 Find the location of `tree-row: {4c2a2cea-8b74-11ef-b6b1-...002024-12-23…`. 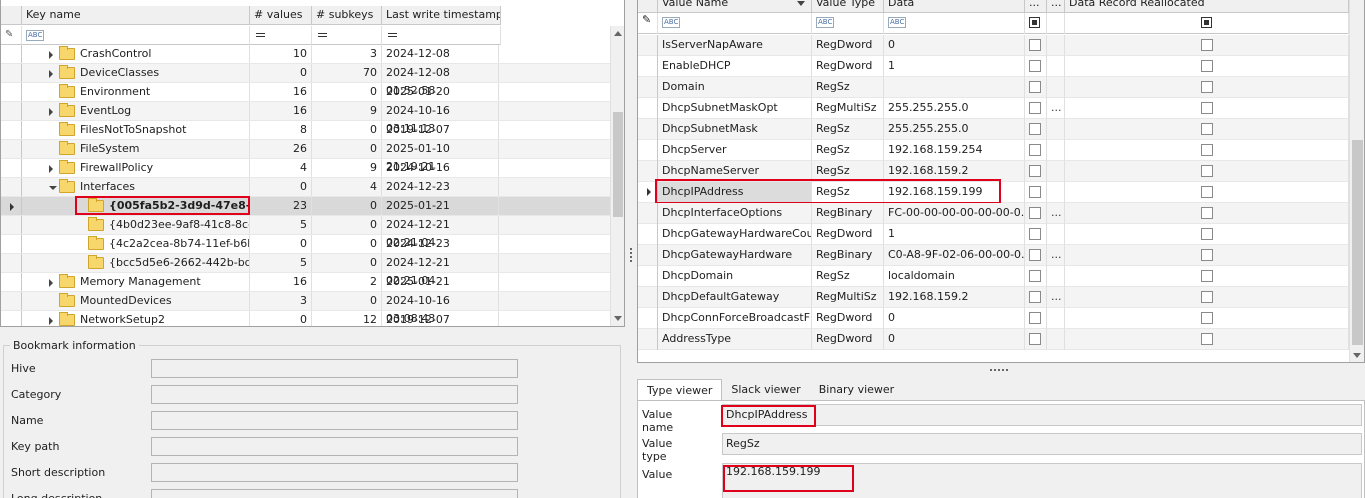

tree-row: {4c2a2cea-8b74-11ef-b6b1-...002024-12-23… is located at coordinates (306, 251).